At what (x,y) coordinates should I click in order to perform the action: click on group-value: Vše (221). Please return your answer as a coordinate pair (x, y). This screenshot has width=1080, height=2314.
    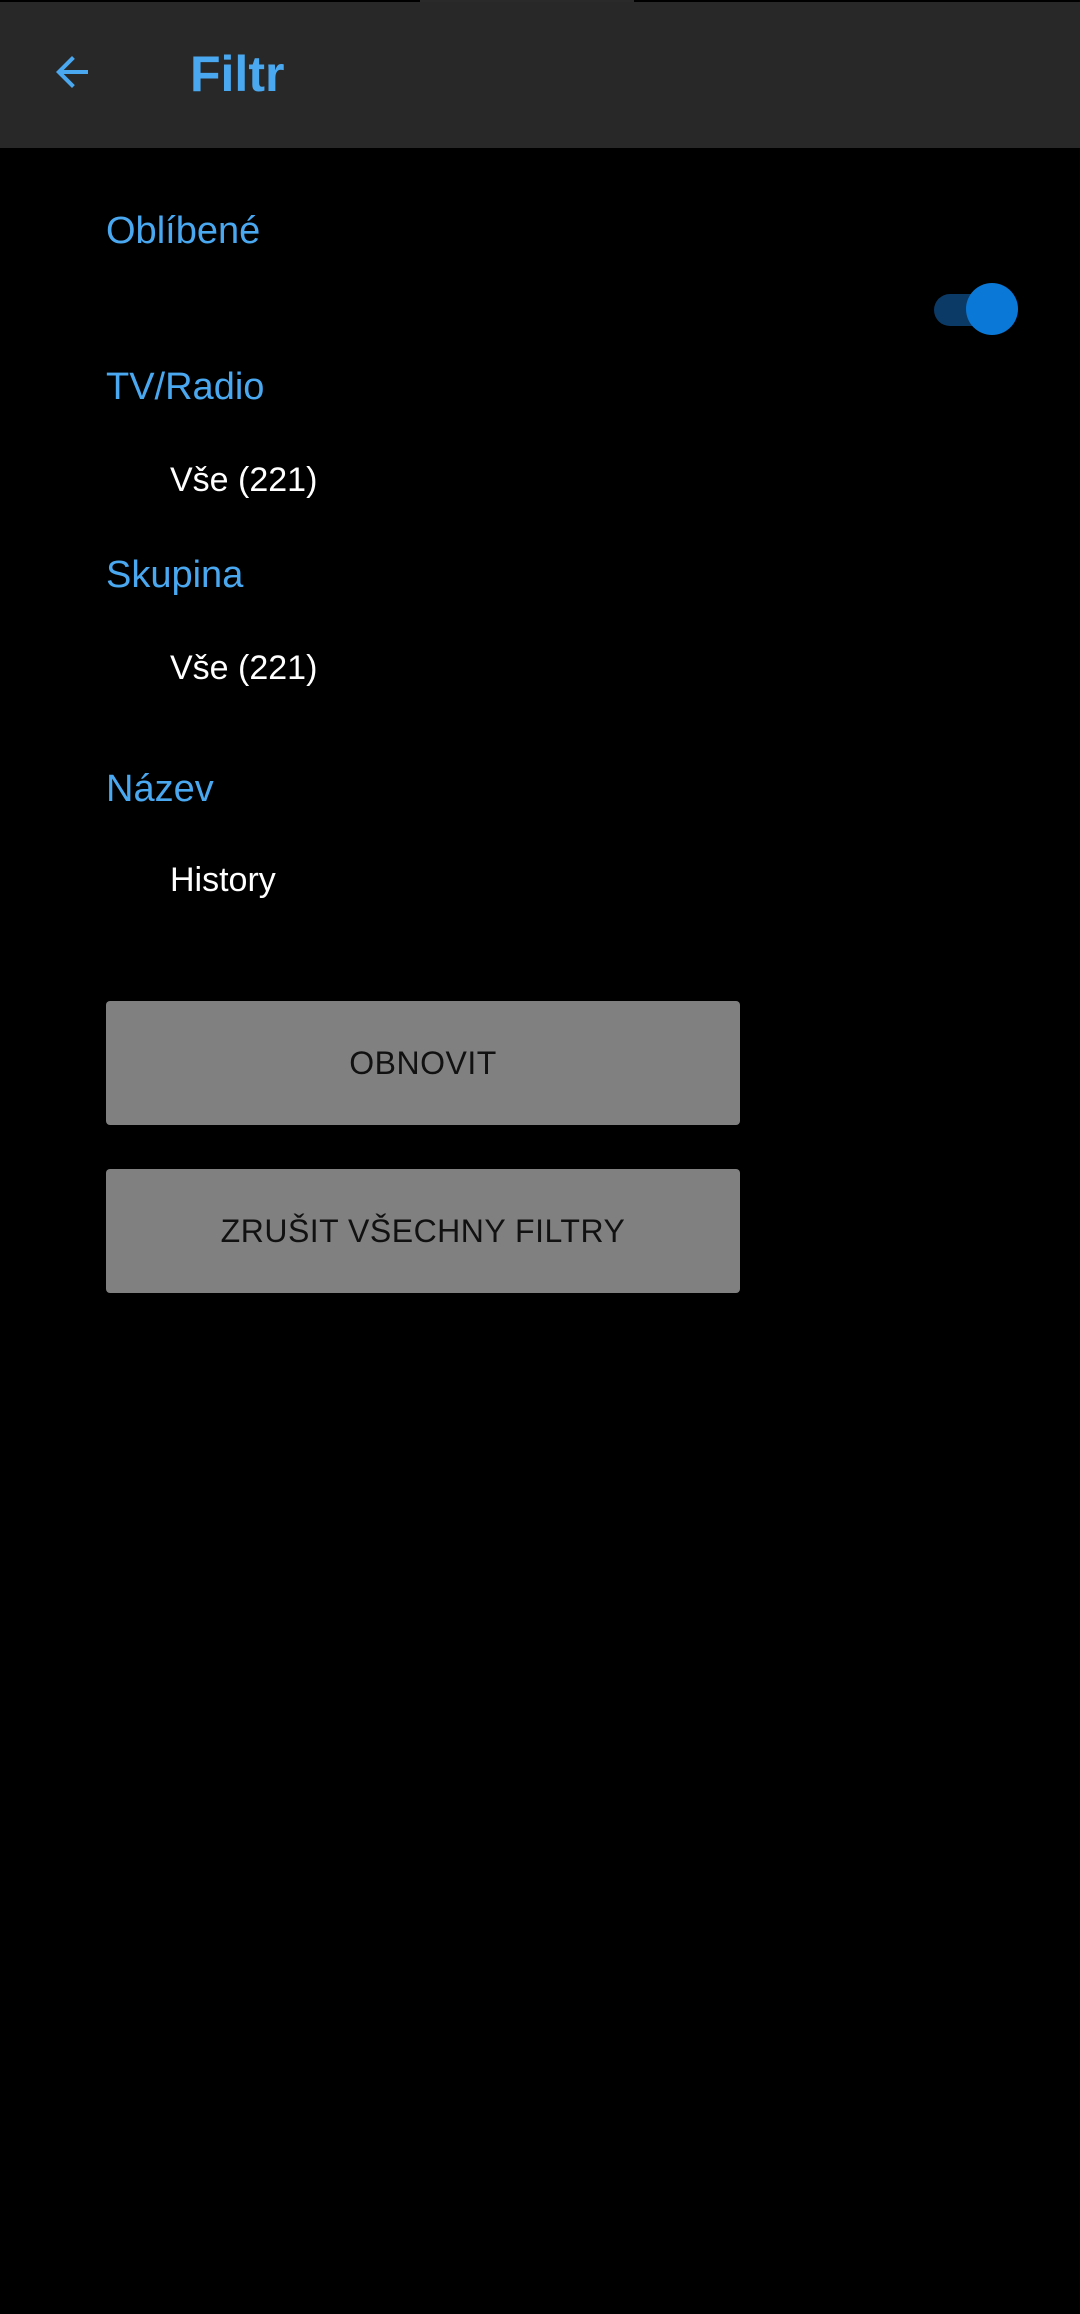
    Looking at the image, I should click on (243, 668).